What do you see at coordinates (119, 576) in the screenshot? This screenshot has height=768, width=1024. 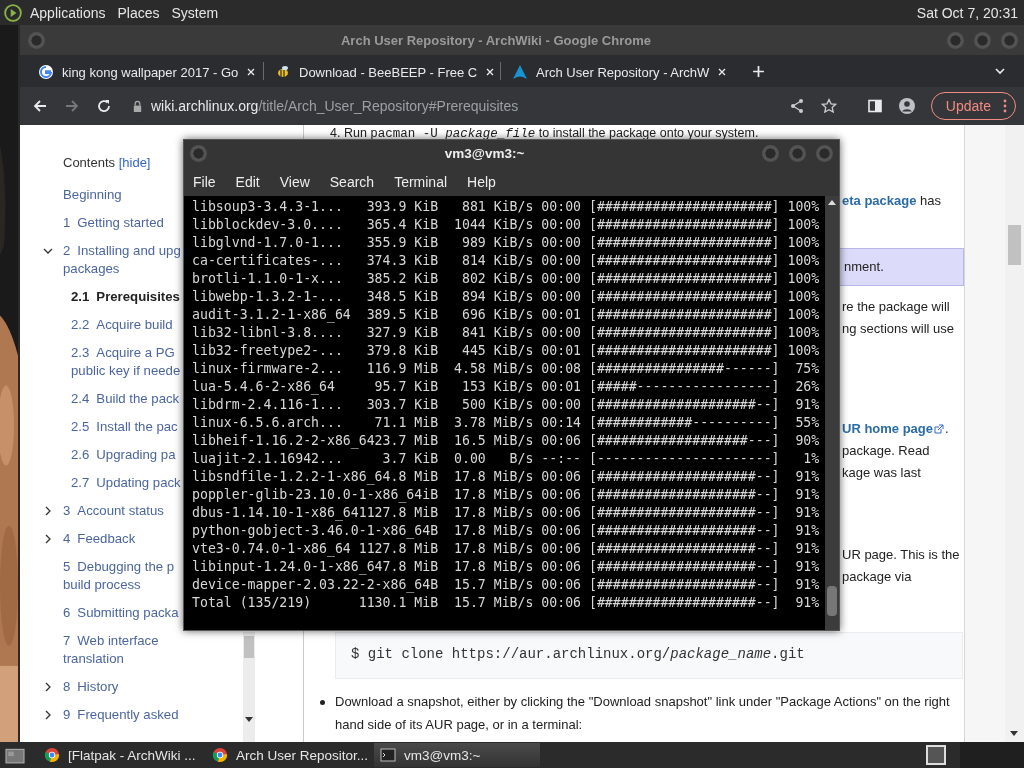 I see `toc-link: 5 Debugging the p build process` at bounding box center [119, 576].